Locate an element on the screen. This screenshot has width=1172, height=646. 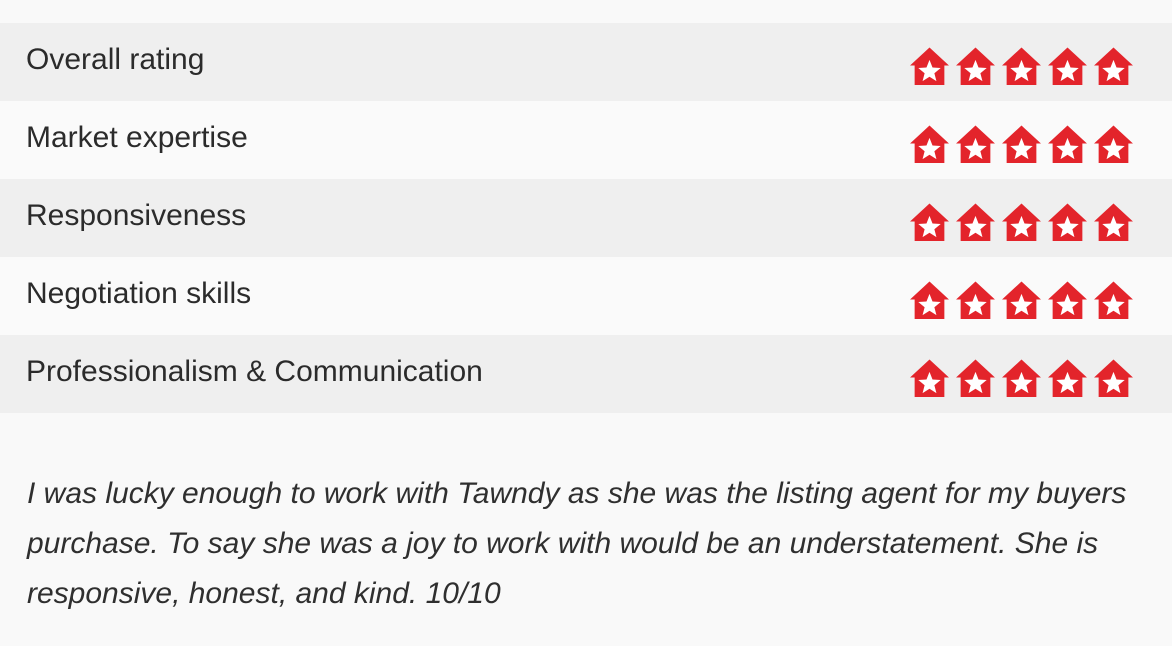
rating-row-overall: Overall rating is located at coordinates (586, 62).